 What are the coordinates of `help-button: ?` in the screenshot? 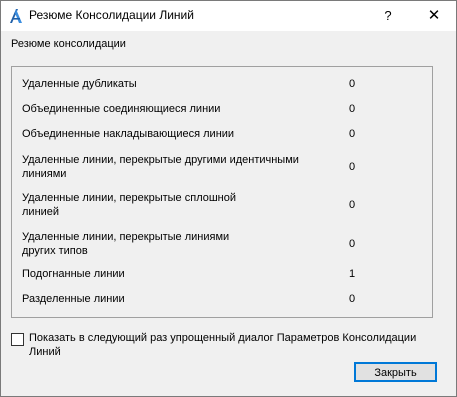 It's located at (388, 16).